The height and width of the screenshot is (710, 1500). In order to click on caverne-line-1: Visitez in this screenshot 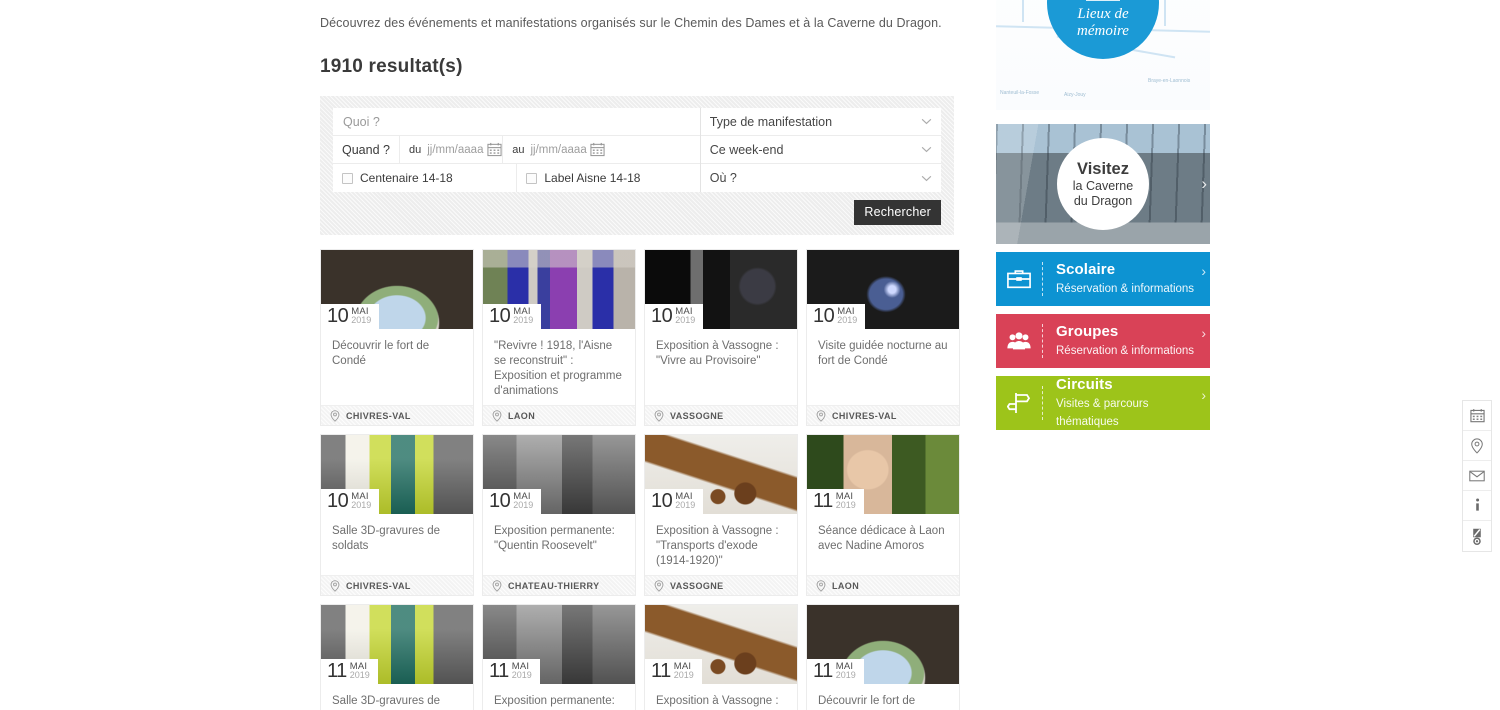, I will do `click(1103, 168)`.